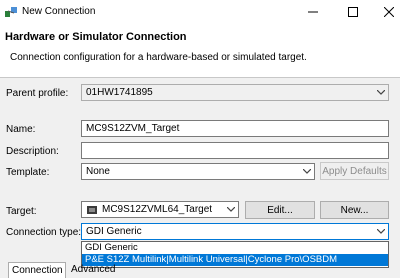 Image resolution: width=400 pixels, height=278 pixels. What do you see at coordinates (119, 92) in the screenshot?
I see `parent-profile-value: 01HW1741895` at bounding box center [119, 92].